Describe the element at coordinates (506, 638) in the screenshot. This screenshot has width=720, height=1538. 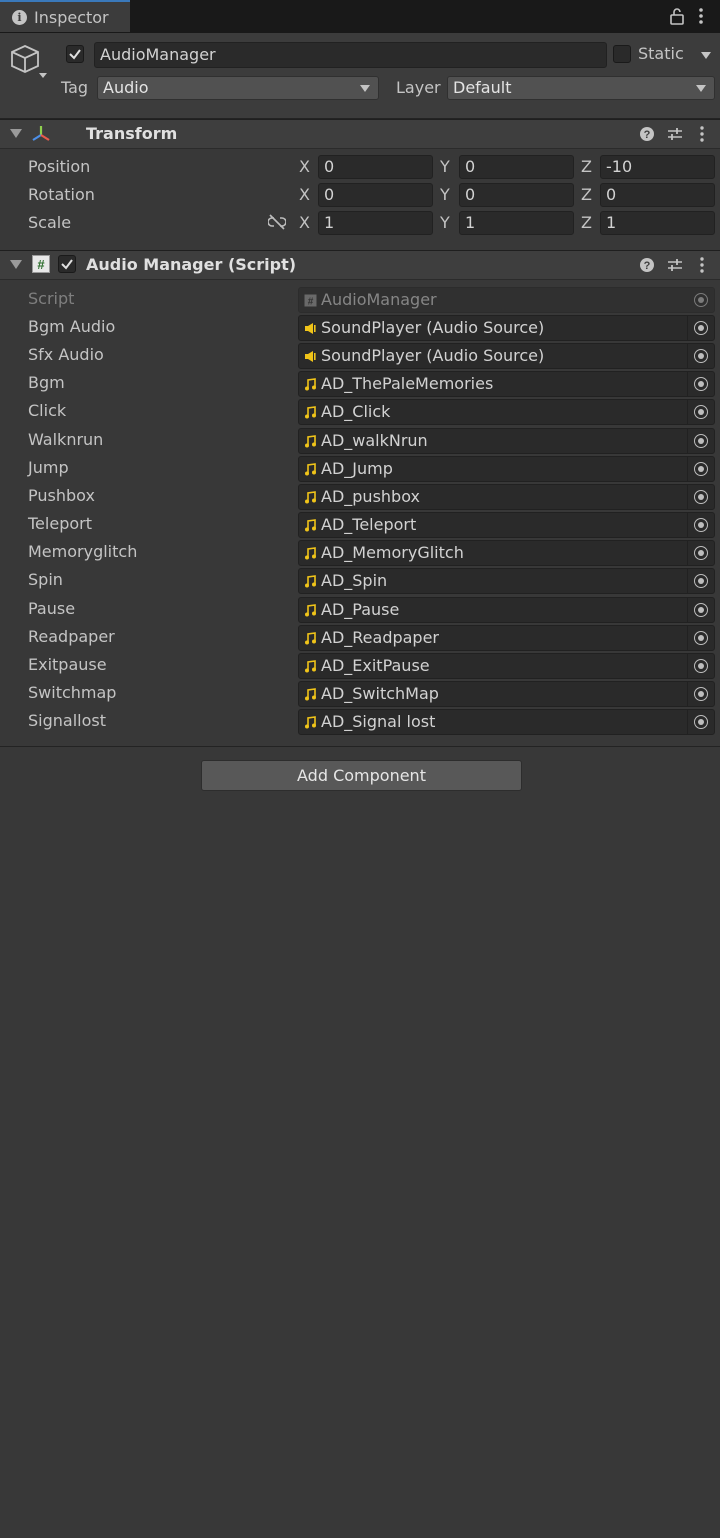
I see `readpaper-object-field: AD_Readpaper` at that location.